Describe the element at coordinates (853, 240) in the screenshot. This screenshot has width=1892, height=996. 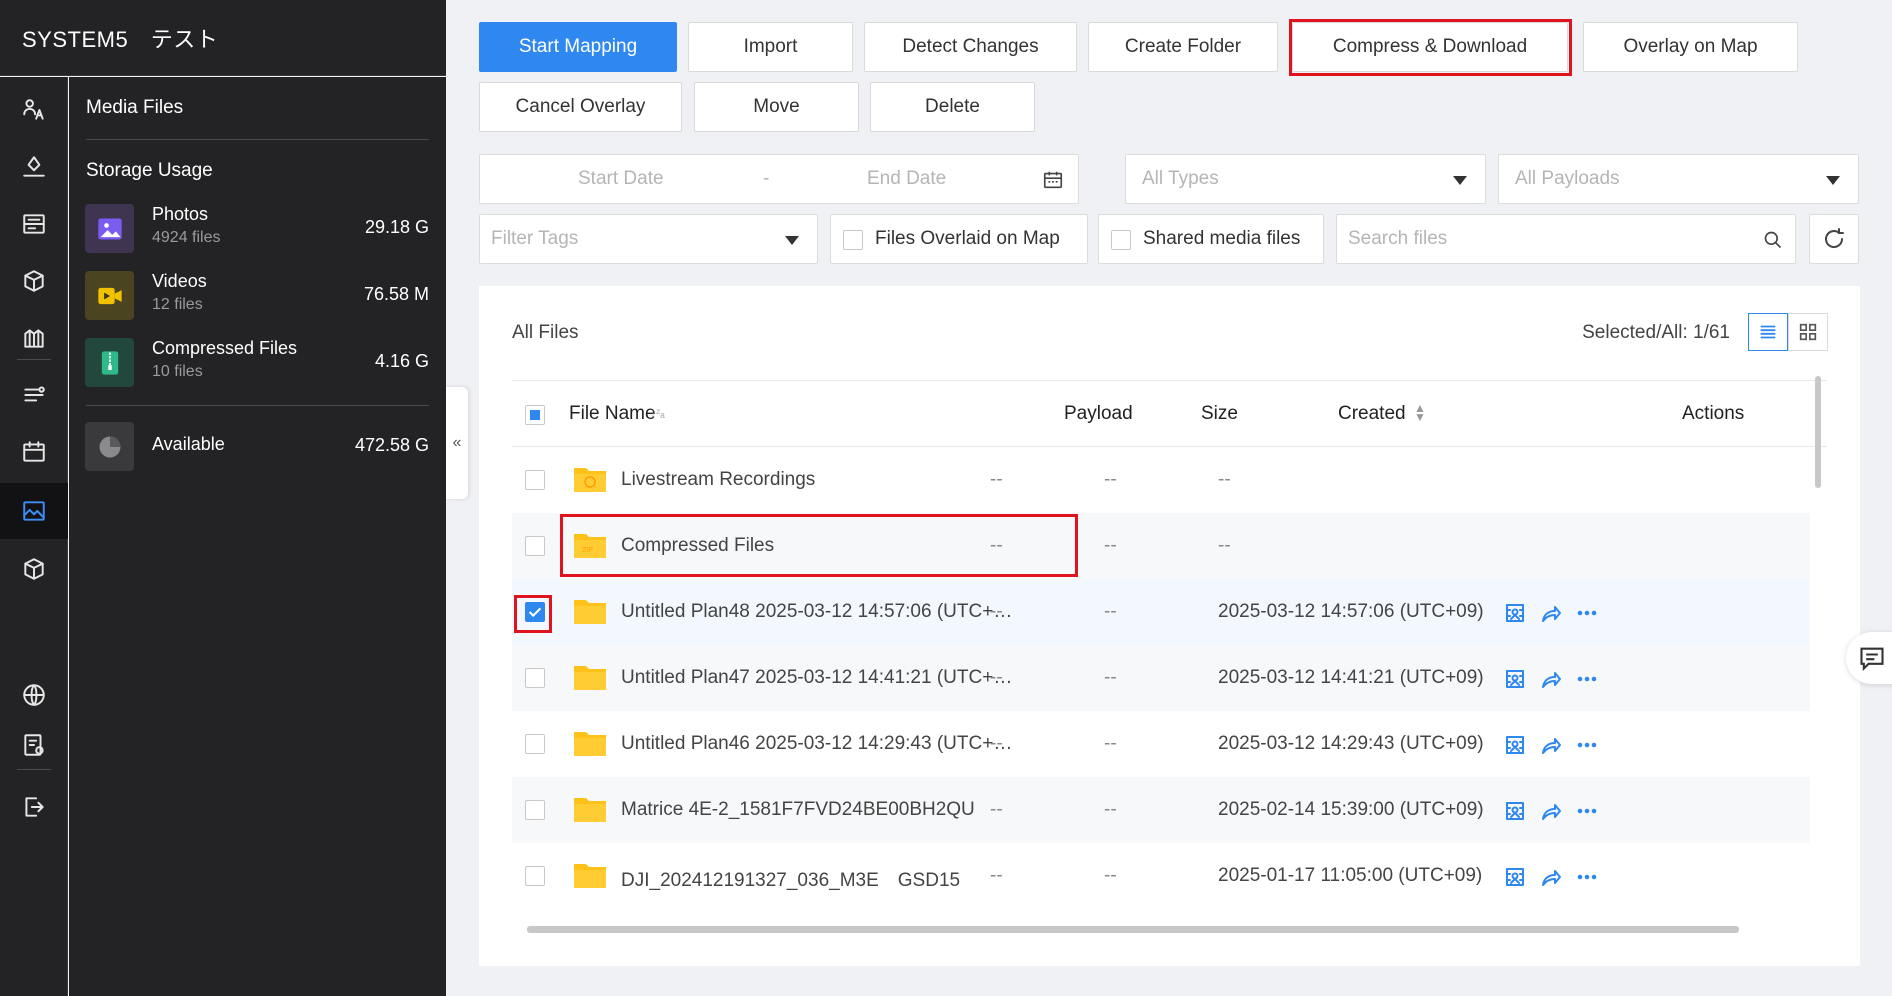
I see `overlaid-checkbox` at that location.